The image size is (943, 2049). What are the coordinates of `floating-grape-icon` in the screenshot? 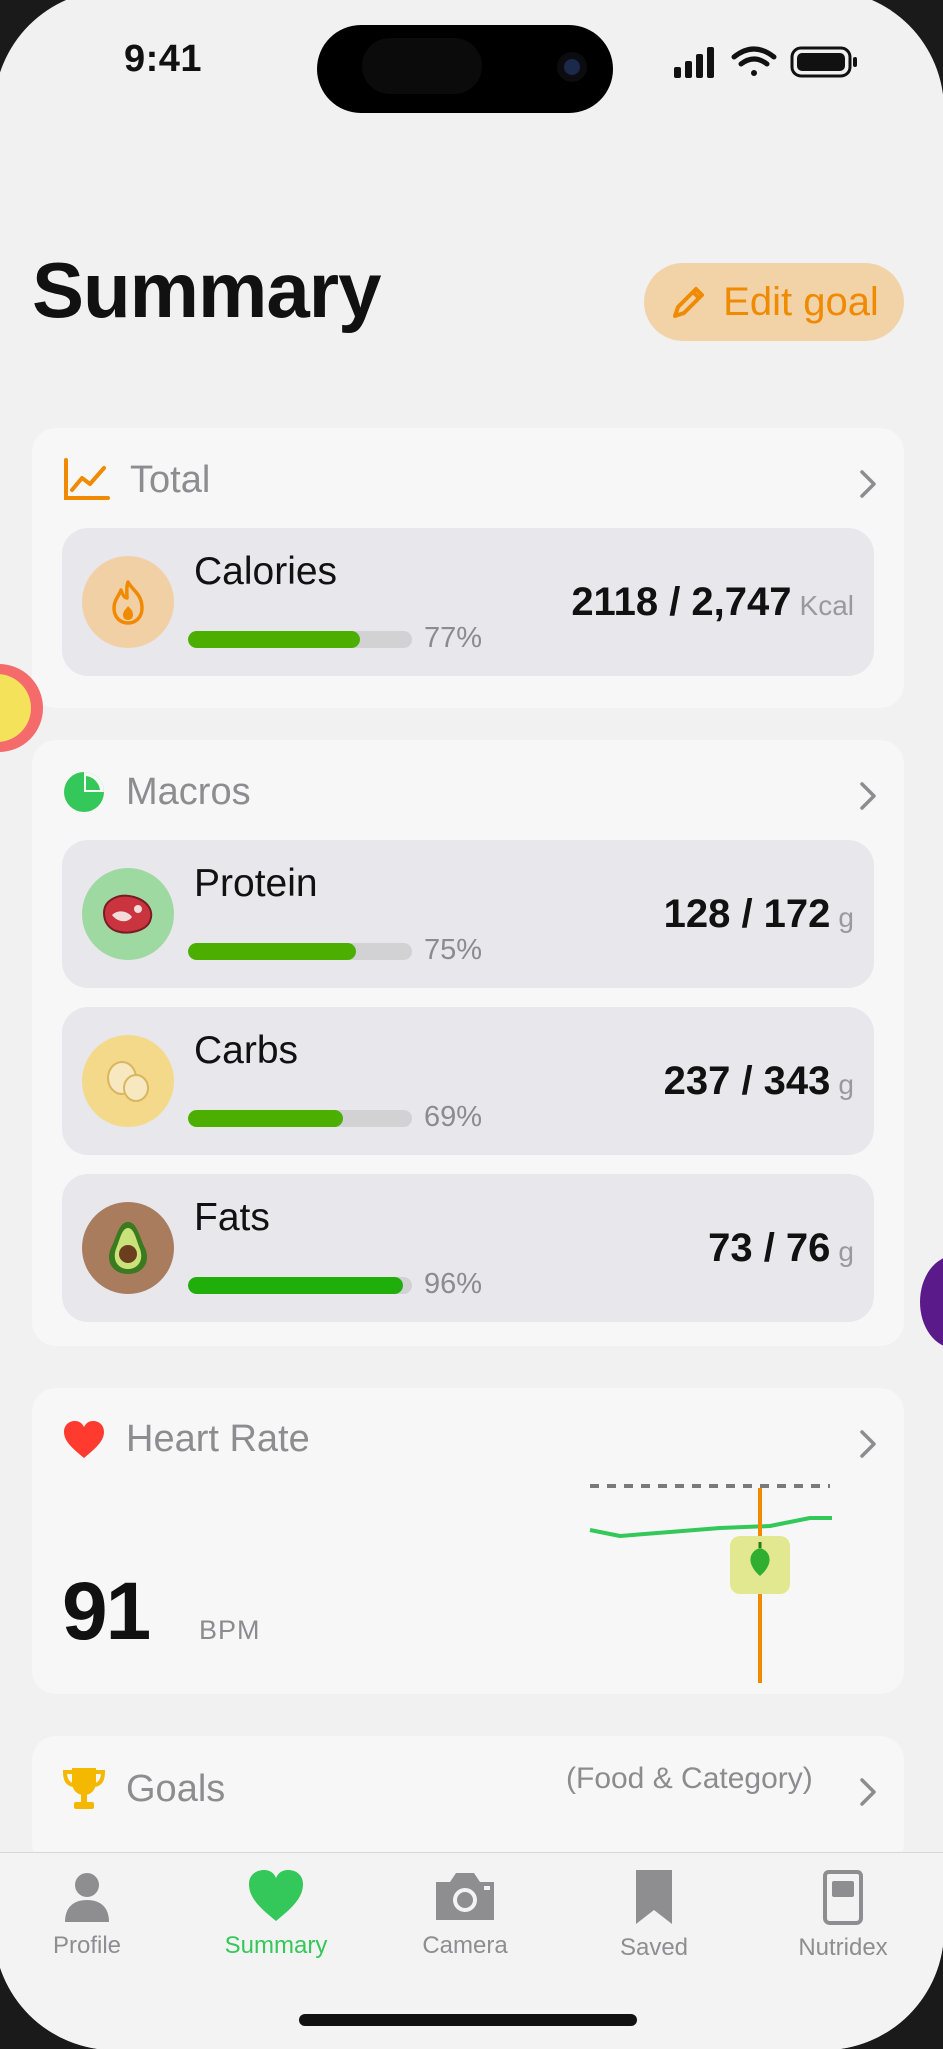 It's located at (931, 1302).